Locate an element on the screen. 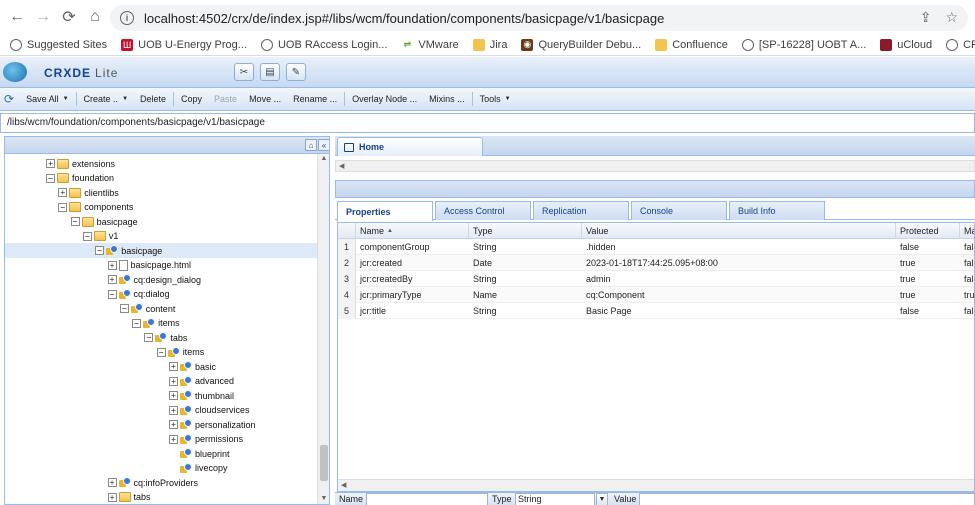  column-header-value: Value is located at coordinates (739, 231).